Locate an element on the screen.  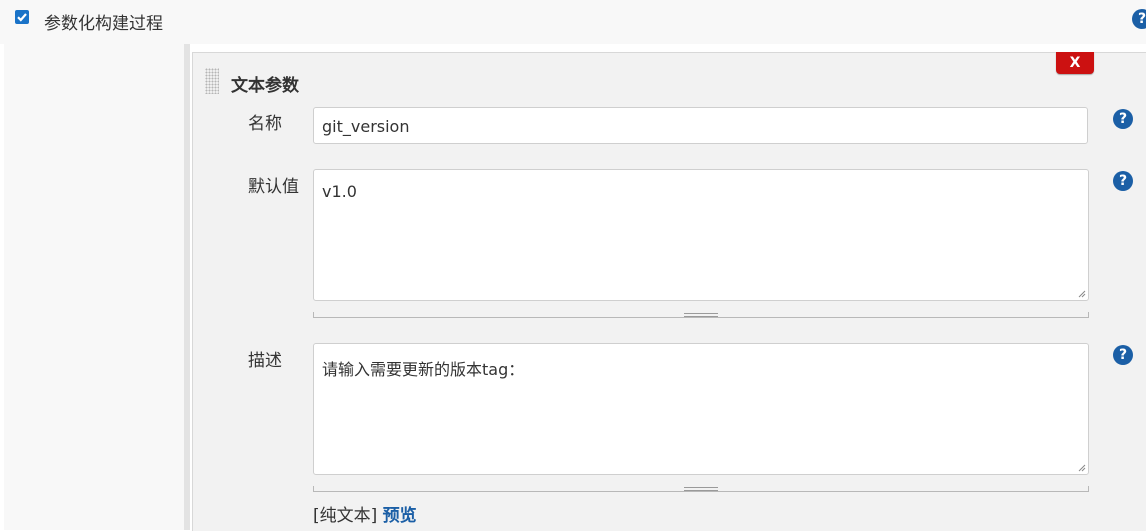
plain-text-label: [纯文本] is located at coordinates (345, 516).